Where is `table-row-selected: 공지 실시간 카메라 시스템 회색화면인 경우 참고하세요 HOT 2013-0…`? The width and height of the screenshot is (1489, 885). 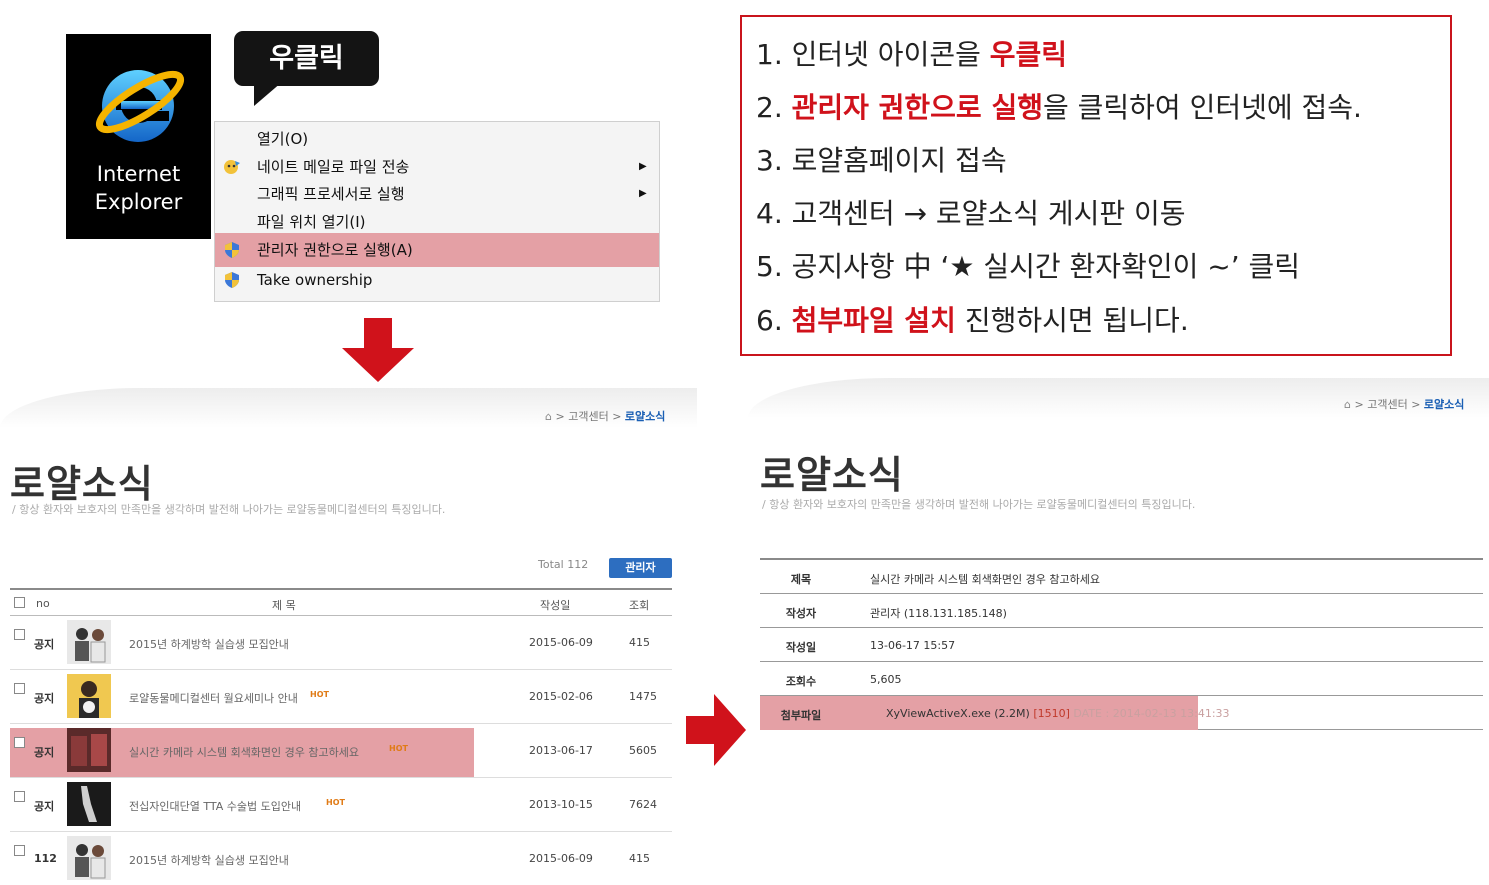
table-row-selected: 공지 실시간 카메라 시스템 회색화면인 경우 참고하세요 HOT 2013-0… is located at coordinates (341, 751).